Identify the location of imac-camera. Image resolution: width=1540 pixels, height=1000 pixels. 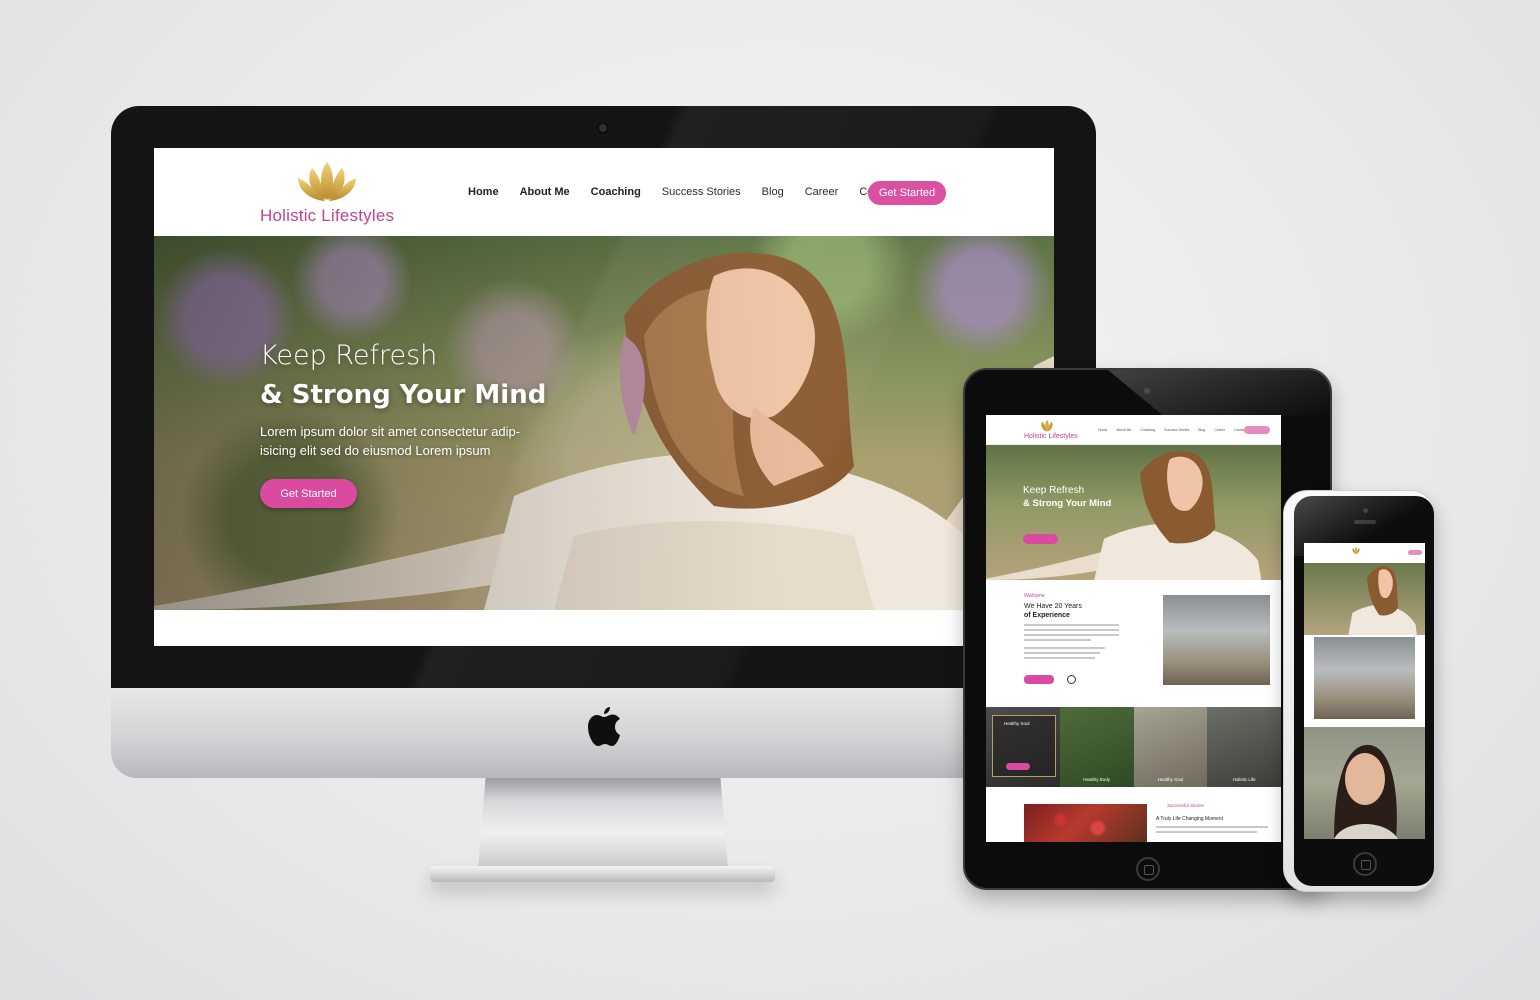
(603, 128).